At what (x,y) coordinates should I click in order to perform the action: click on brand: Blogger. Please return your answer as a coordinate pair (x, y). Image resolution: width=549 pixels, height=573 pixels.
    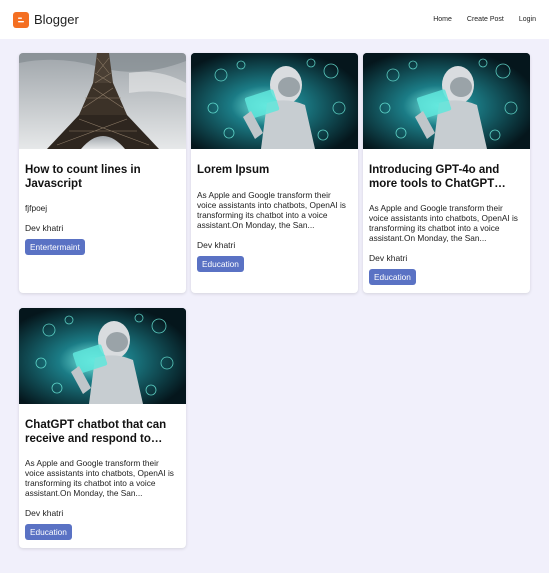
    Looking at the image, I should click on (46, 19).